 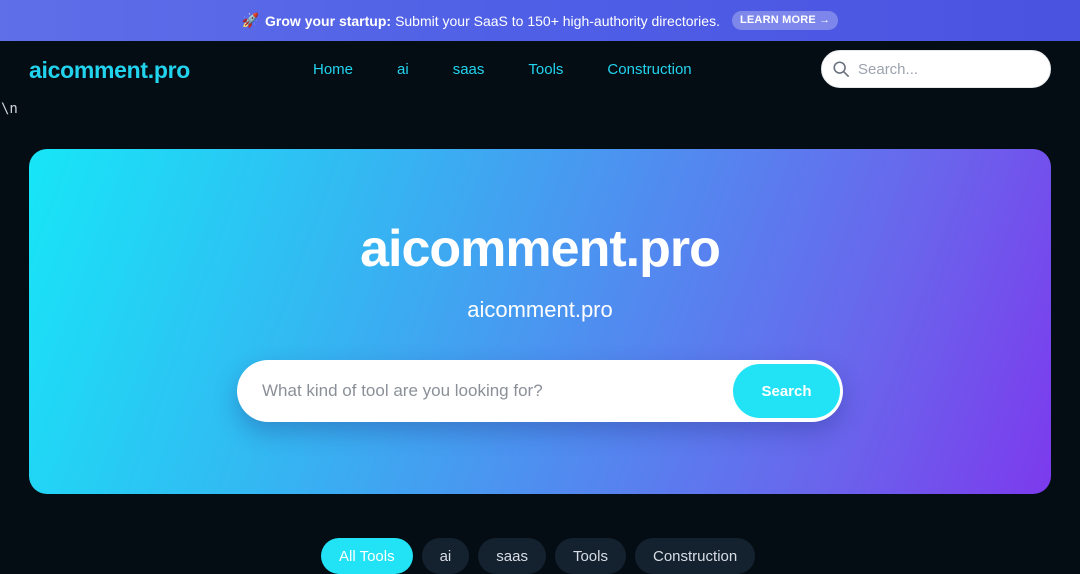 I want to click on site-logo: aicomment.pro, so click(x=109, y=70).